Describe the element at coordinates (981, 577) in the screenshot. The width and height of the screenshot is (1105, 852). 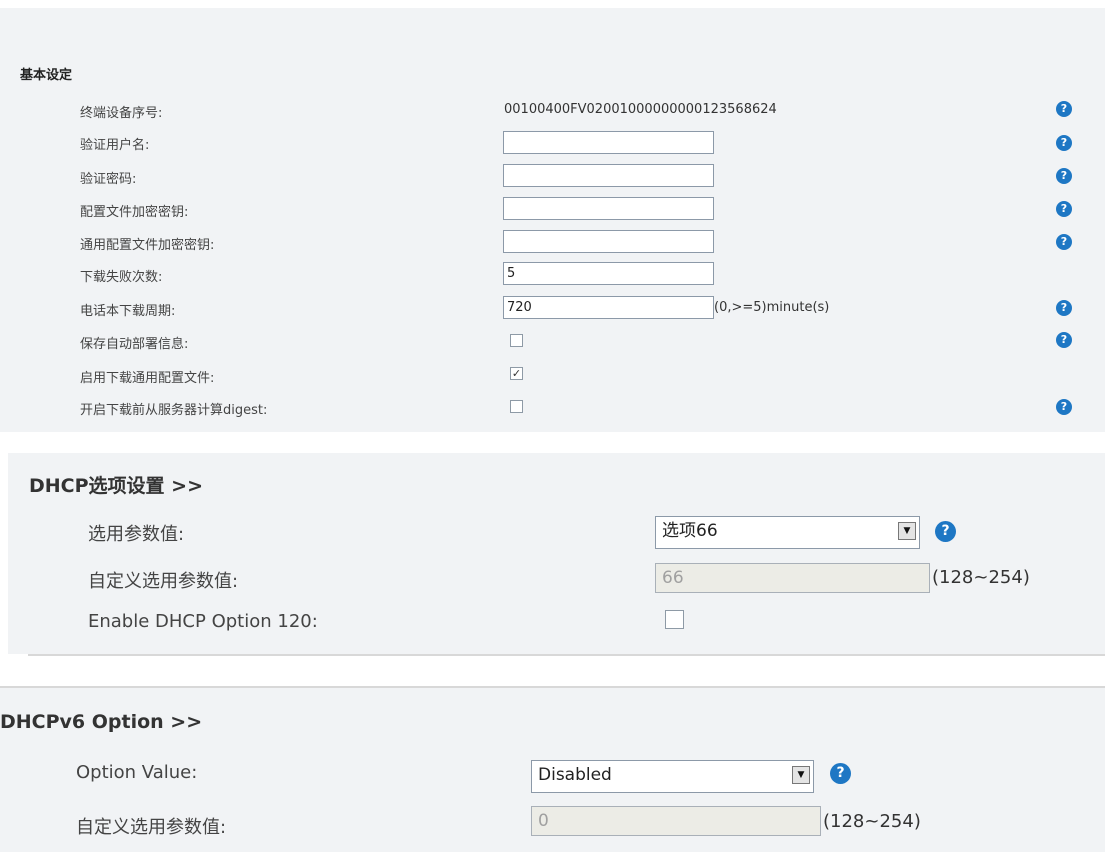
I see `dhcp-custom-option-range: (128~254)` at that location.